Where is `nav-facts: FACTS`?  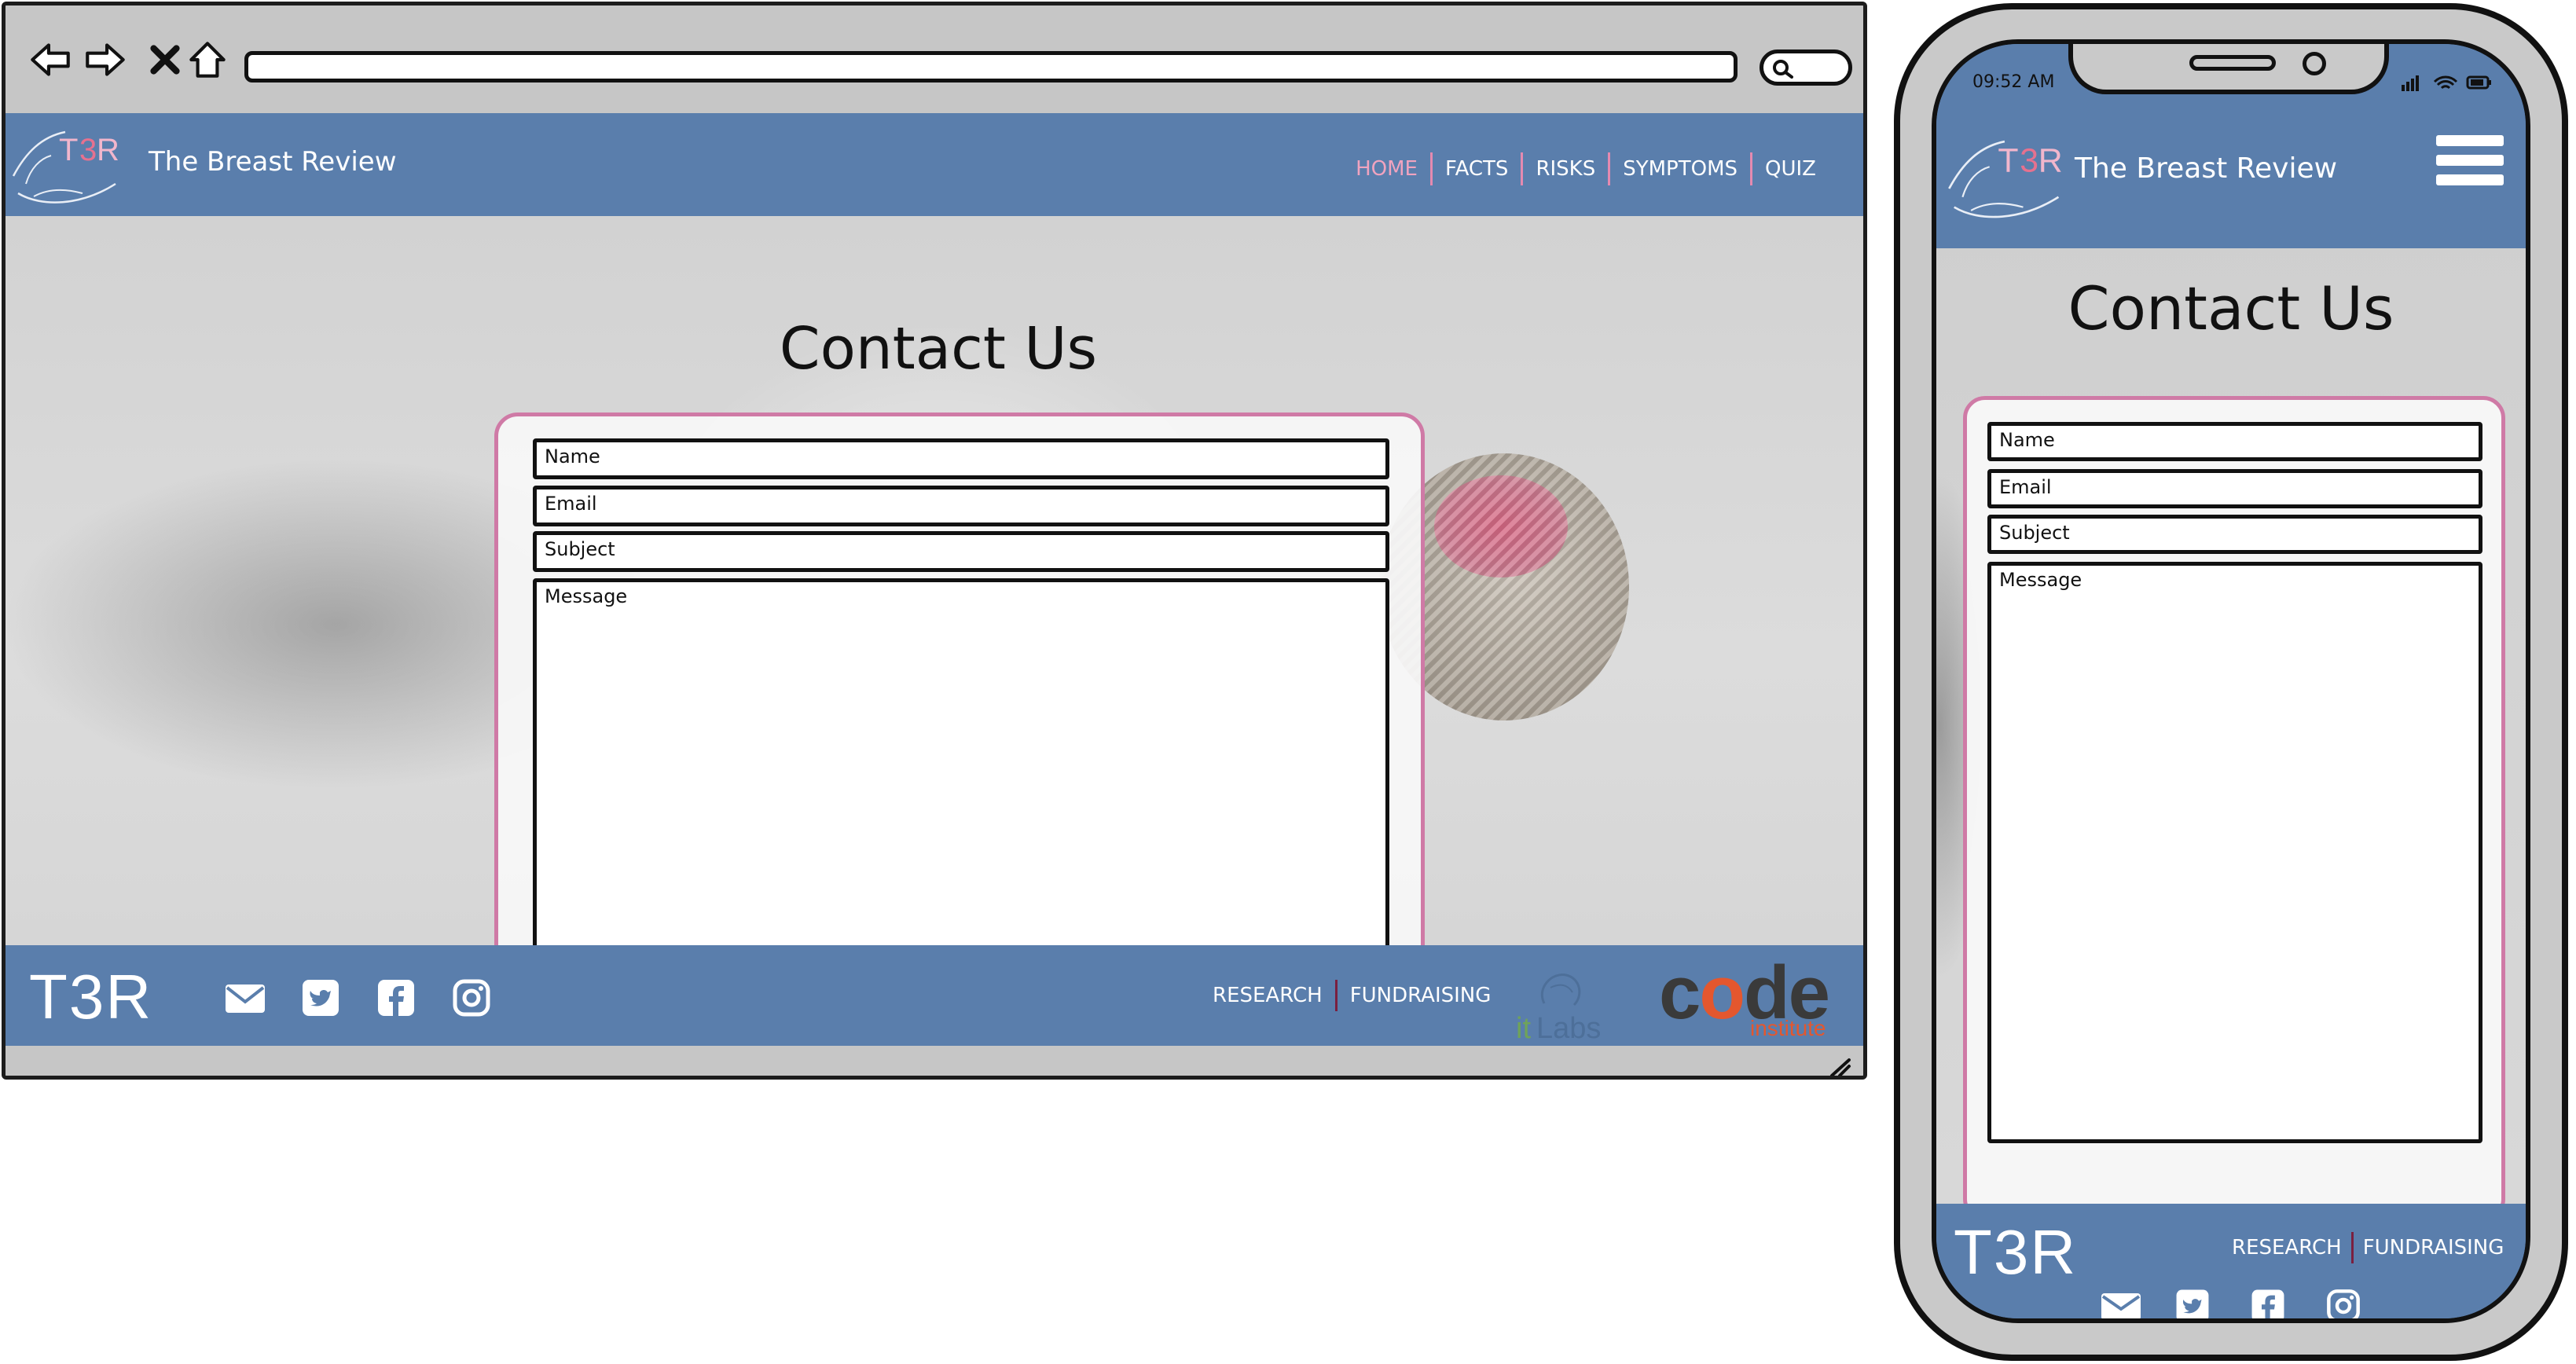
nav-facts: FACTS is located at coordinates (1477, 169).